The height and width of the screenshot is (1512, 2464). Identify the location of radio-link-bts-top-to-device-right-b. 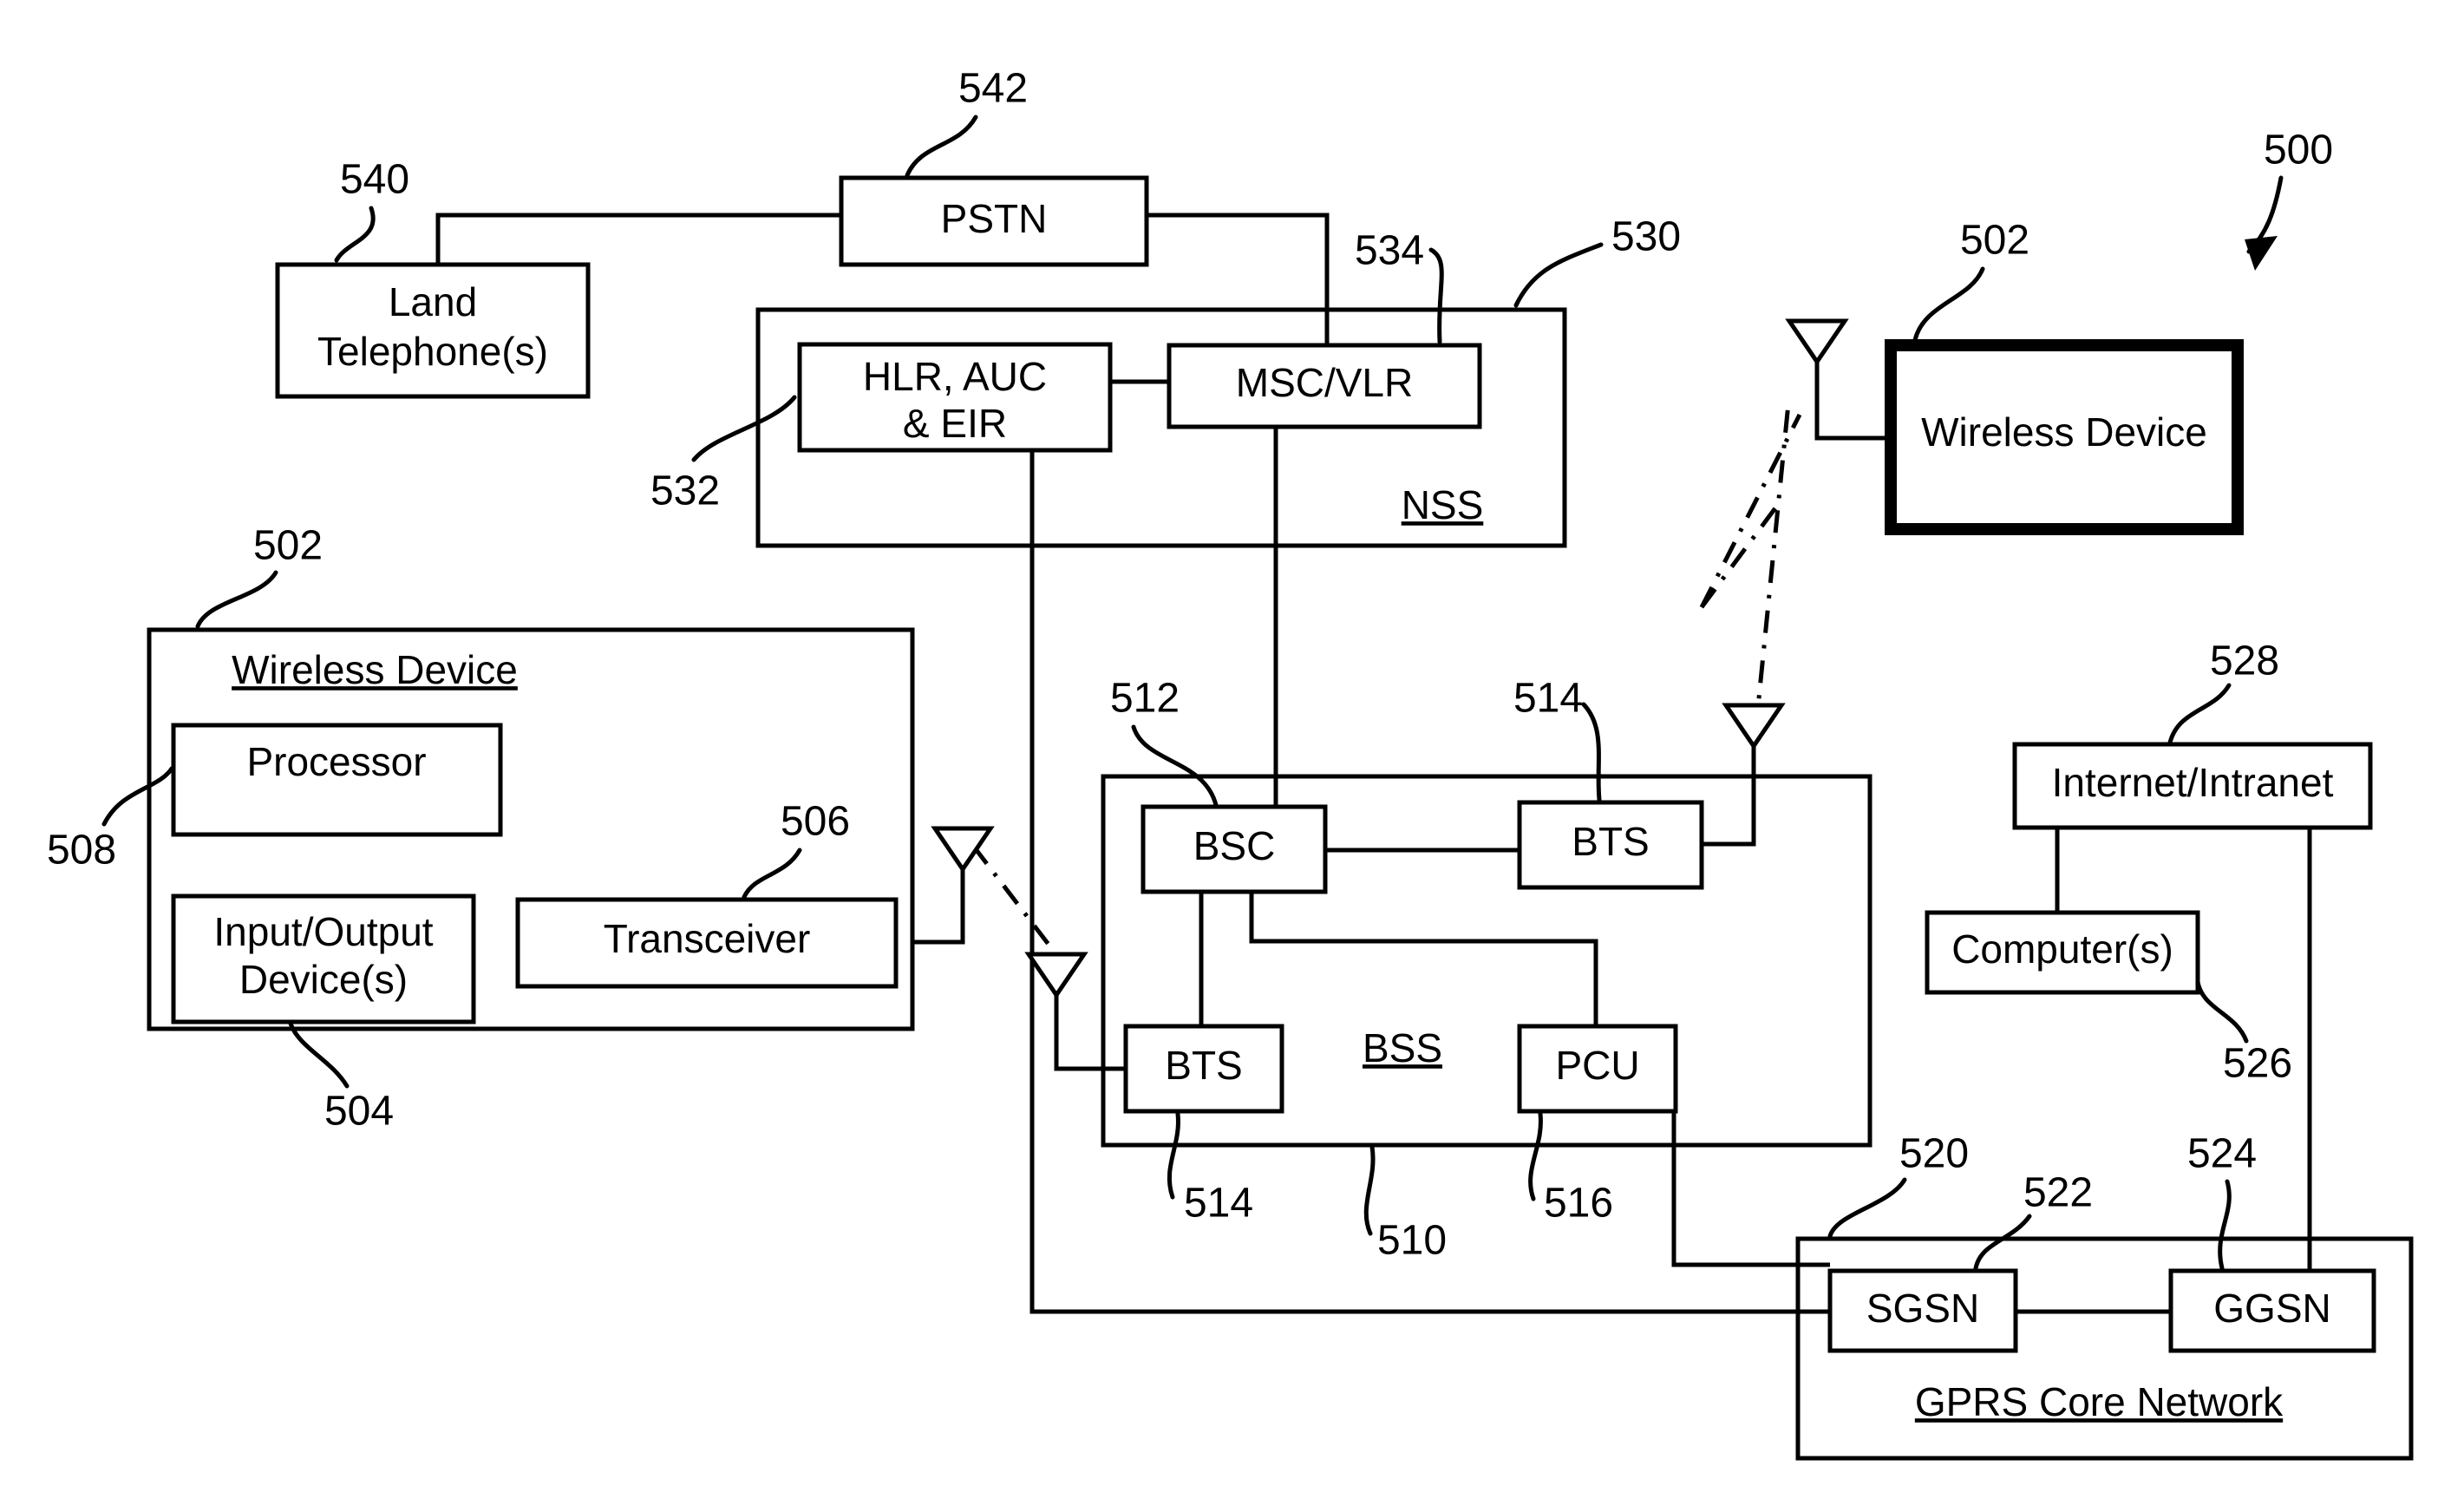
(1750, 511).